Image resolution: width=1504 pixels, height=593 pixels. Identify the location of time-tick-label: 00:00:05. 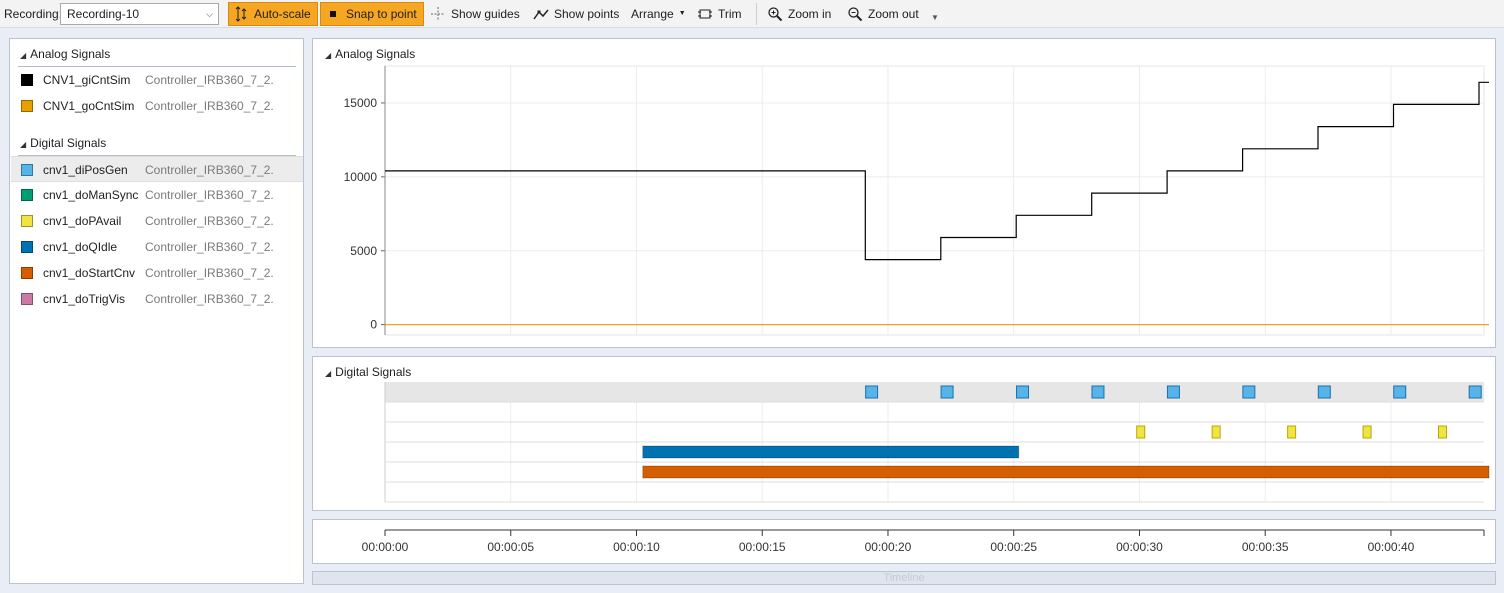
(510, 547).